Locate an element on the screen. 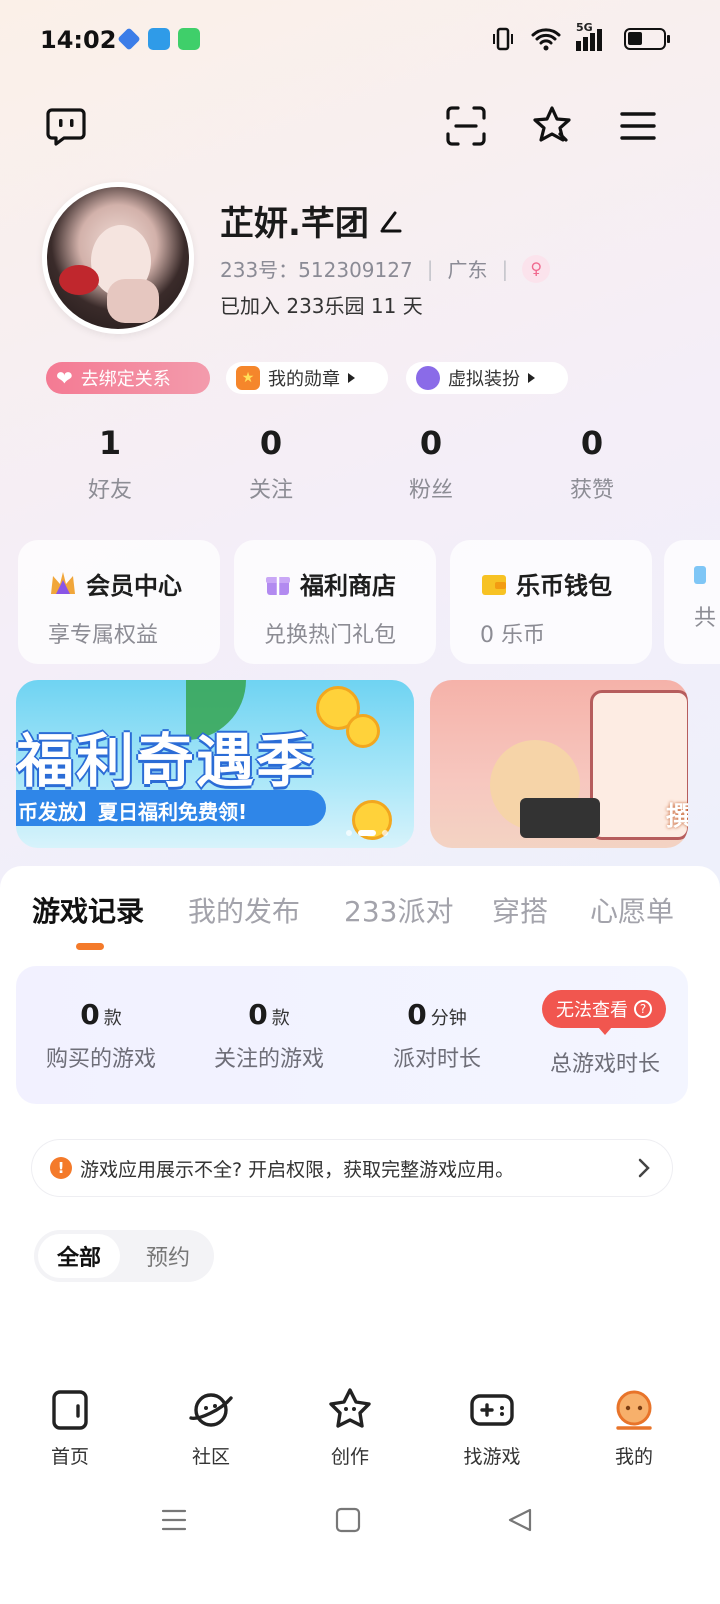 The image size is (720, 1604). nav-community: 社区 is located at coordinates (211, 1426).